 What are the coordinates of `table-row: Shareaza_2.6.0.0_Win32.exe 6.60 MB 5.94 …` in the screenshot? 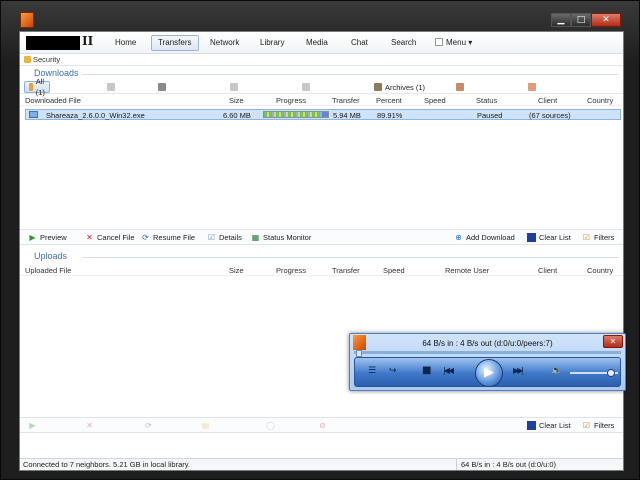 It's located at (323, 114).